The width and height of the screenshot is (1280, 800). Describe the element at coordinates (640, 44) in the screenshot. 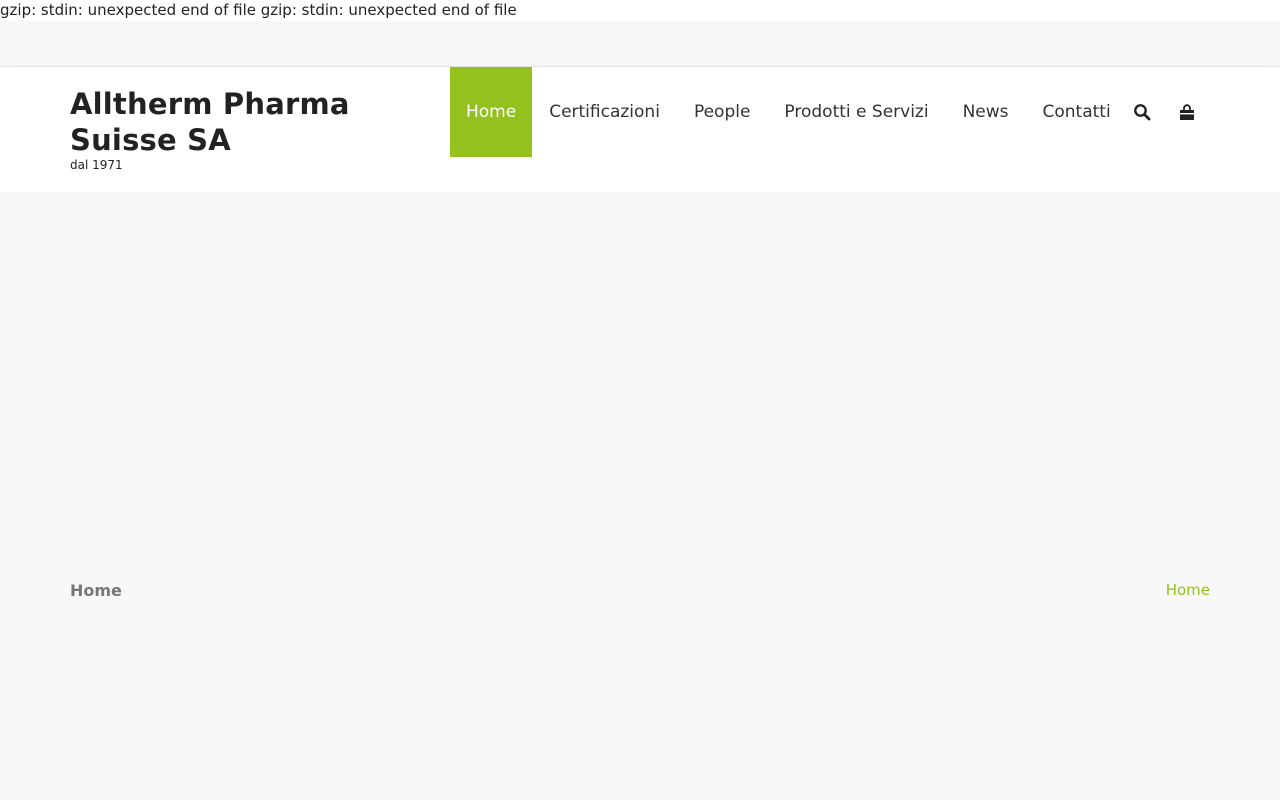

I see `top-bar` at that location.